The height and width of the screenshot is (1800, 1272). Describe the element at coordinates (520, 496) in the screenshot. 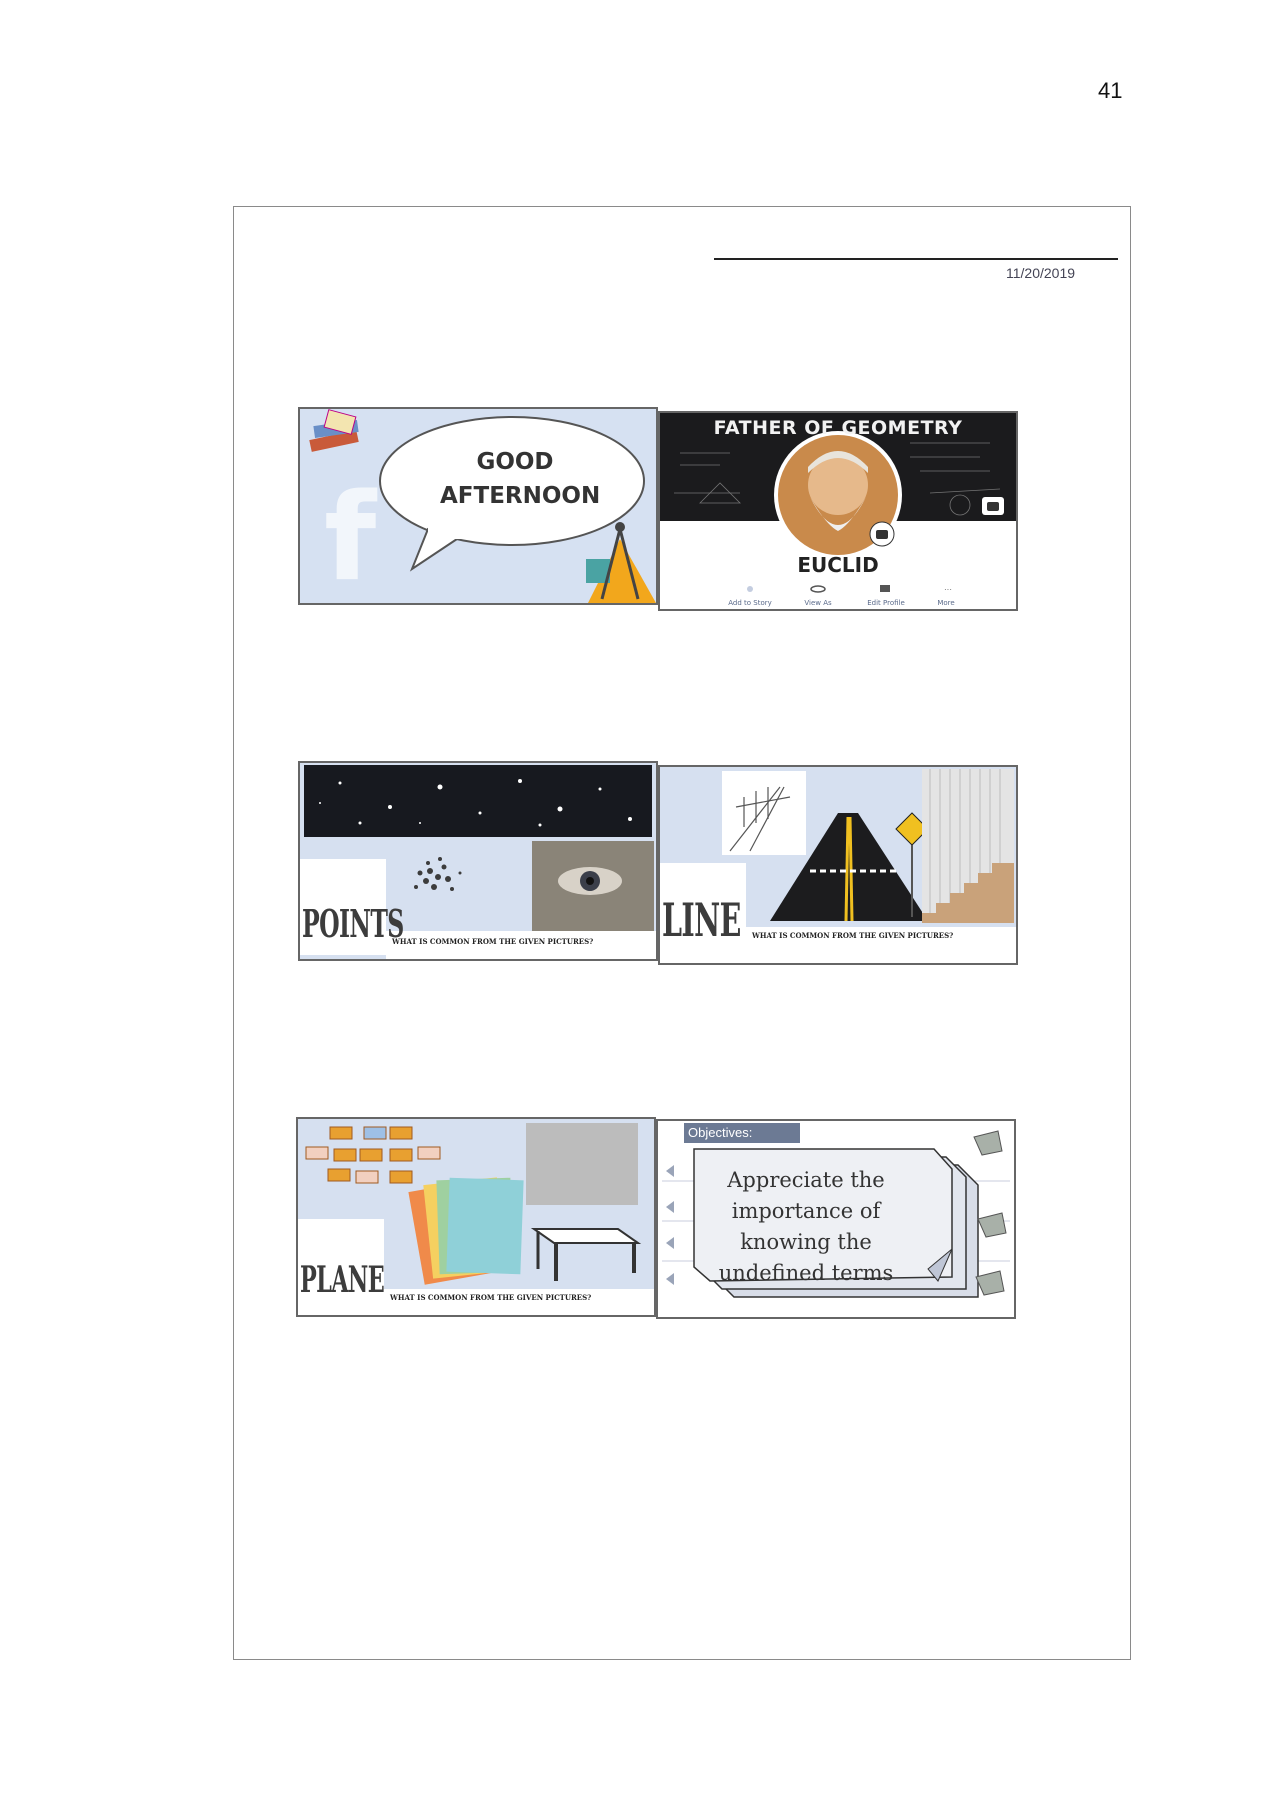

I see `greeting-line-2: AFTERNOON` at that location.